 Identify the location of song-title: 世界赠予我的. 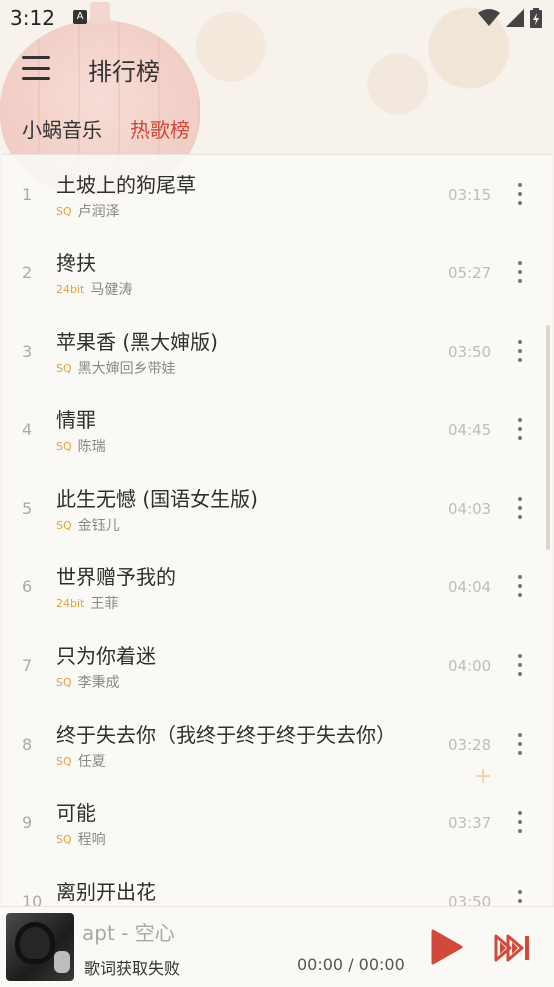
(116, 577).